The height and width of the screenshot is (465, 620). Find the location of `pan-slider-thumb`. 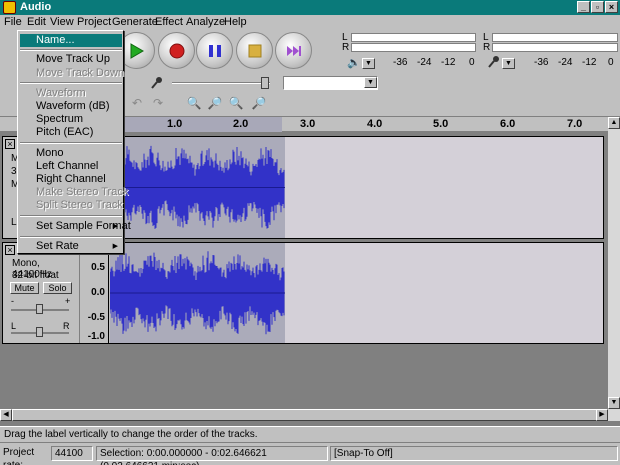

pan-slider-thumb is located at coordinates (39, 332).